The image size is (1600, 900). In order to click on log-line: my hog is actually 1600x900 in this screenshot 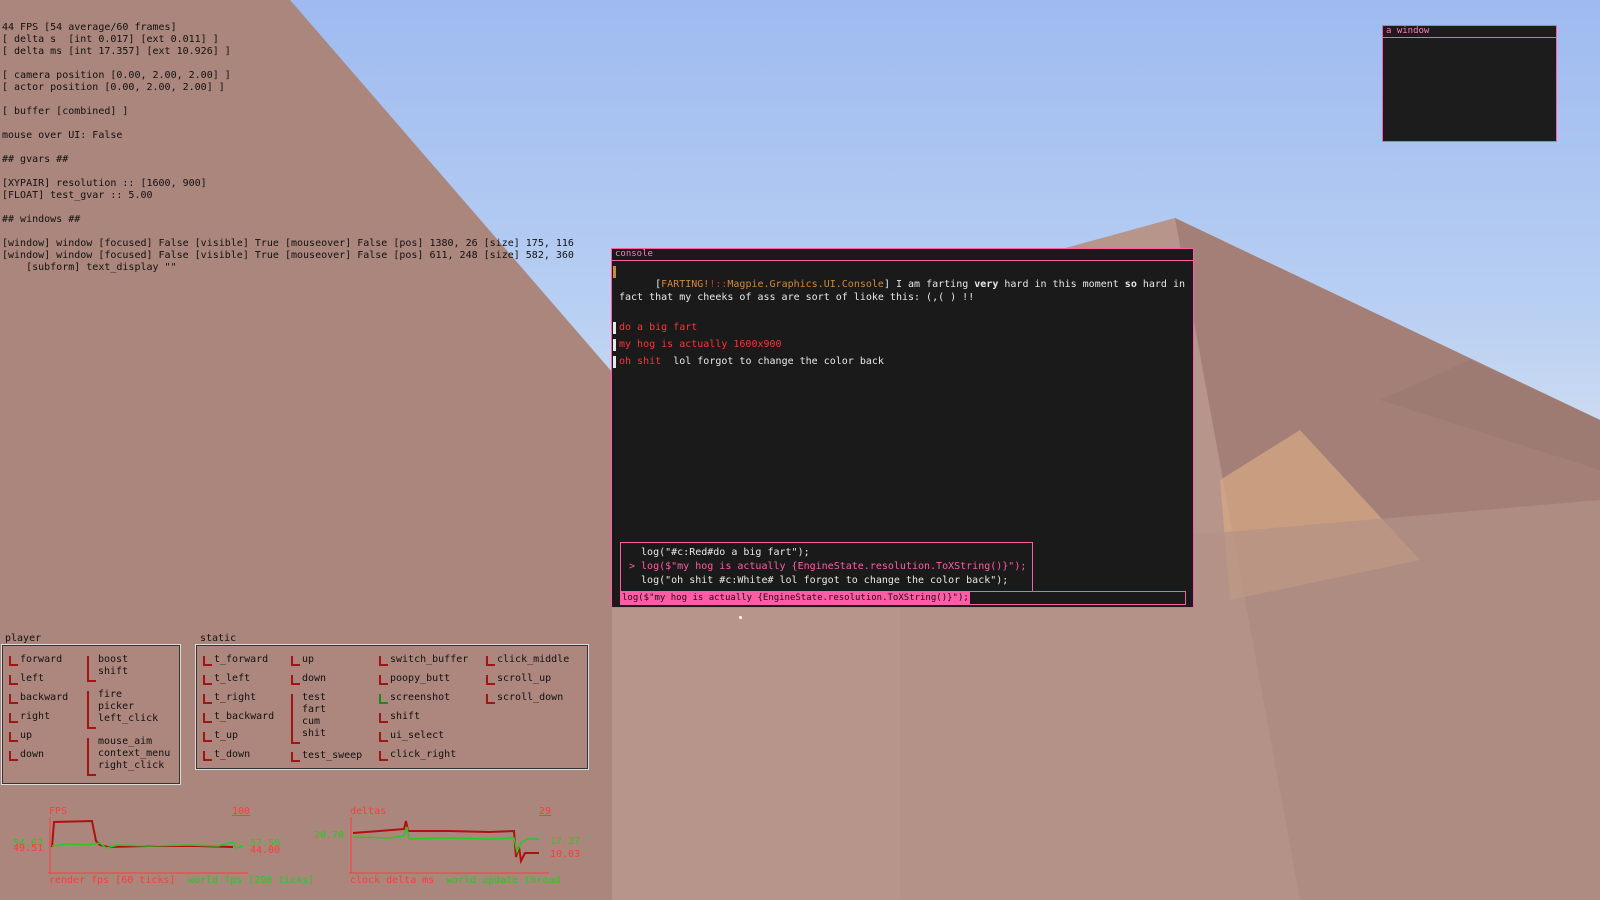, I will do `click(902, 344)`.